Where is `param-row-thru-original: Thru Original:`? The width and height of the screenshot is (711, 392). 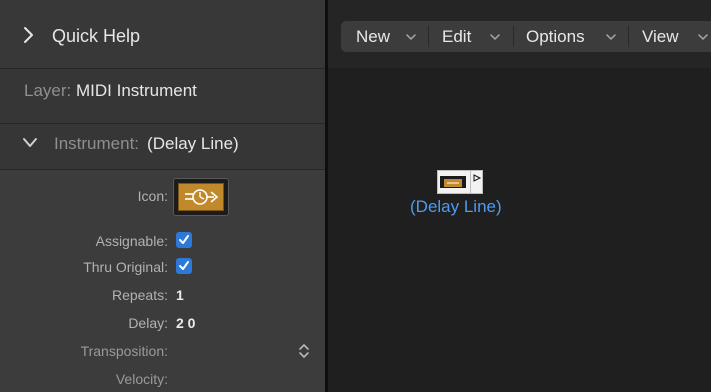
param-row-thru-original: Thru Original: is located at coordinates (162, 267).